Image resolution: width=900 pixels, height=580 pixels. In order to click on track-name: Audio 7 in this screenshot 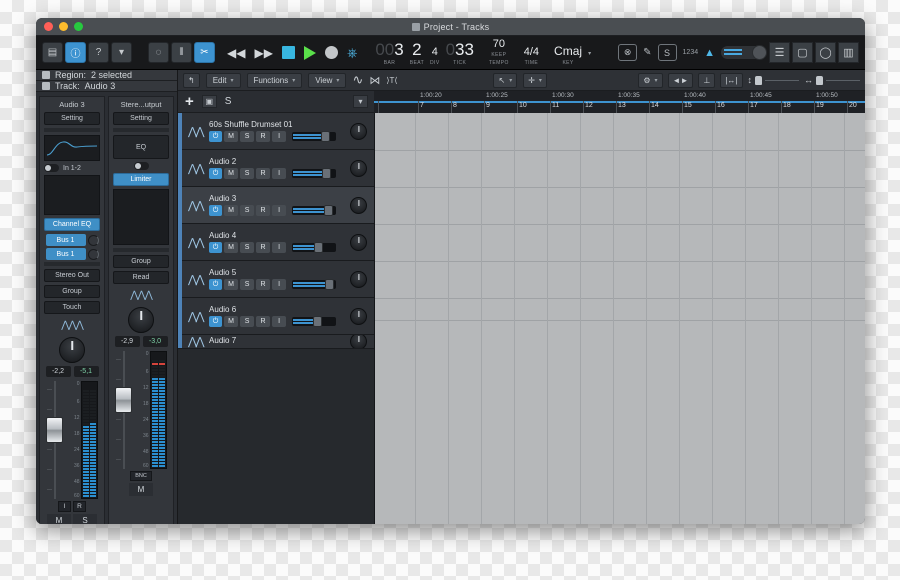, I will do `click(279, 340)`.